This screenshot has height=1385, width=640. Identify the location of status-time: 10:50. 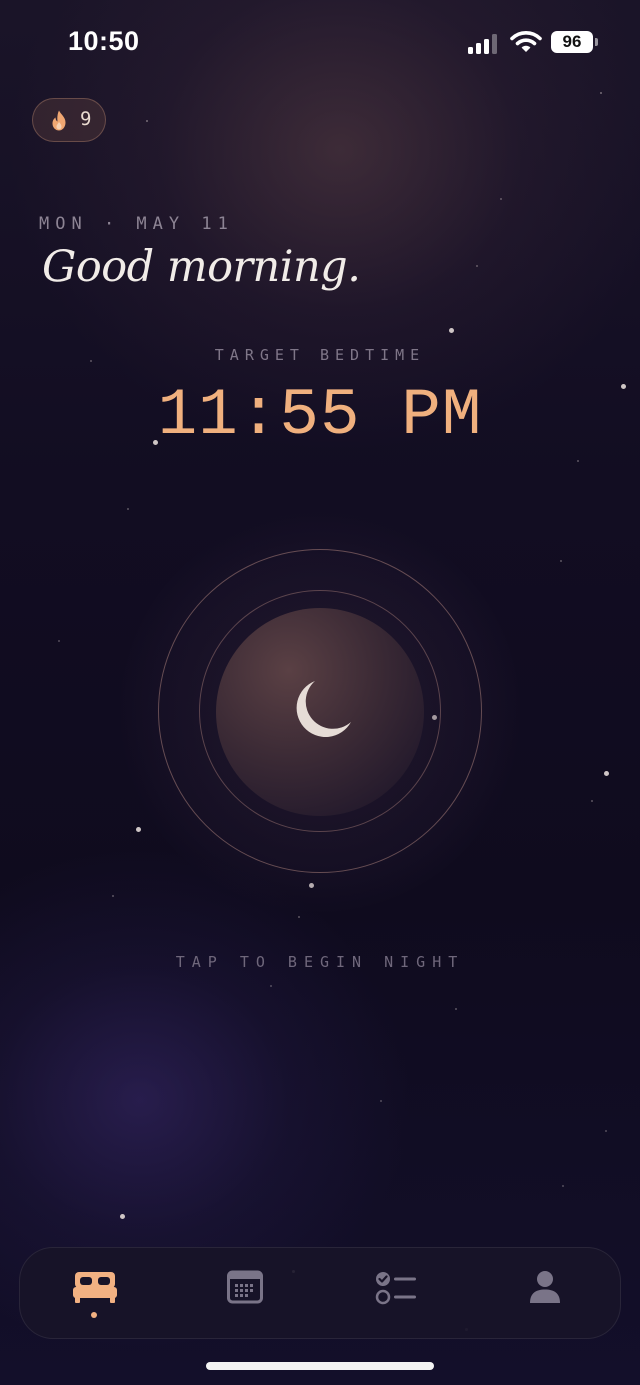
(104, 41).